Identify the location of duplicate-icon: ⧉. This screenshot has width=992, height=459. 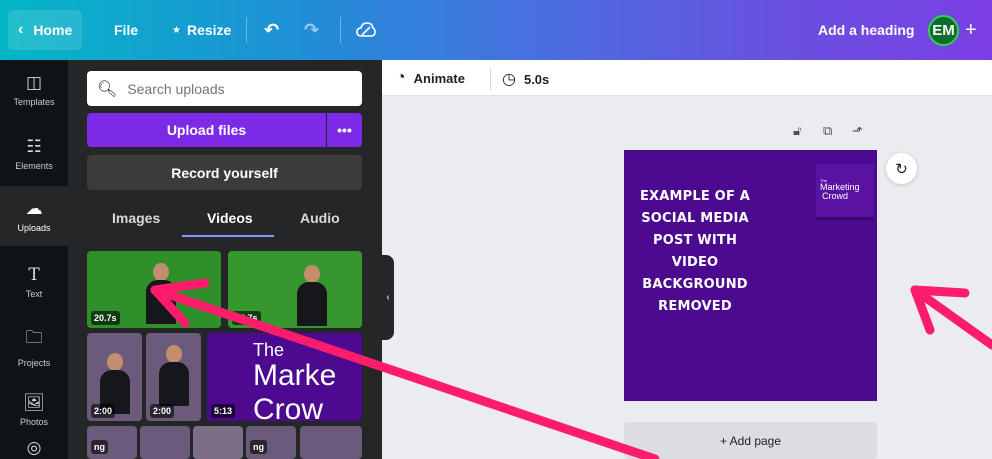
(827, 131).